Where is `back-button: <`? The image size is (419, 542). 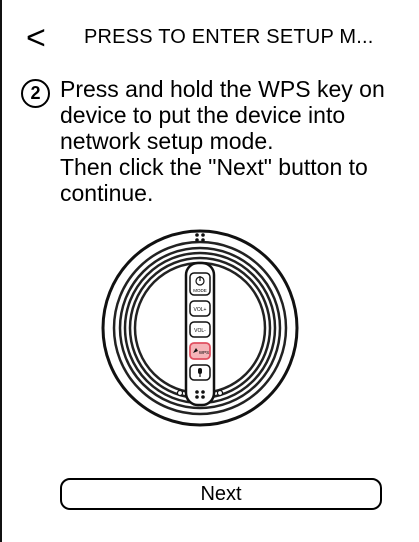 back-button: < is located at coordinates (44, 38).